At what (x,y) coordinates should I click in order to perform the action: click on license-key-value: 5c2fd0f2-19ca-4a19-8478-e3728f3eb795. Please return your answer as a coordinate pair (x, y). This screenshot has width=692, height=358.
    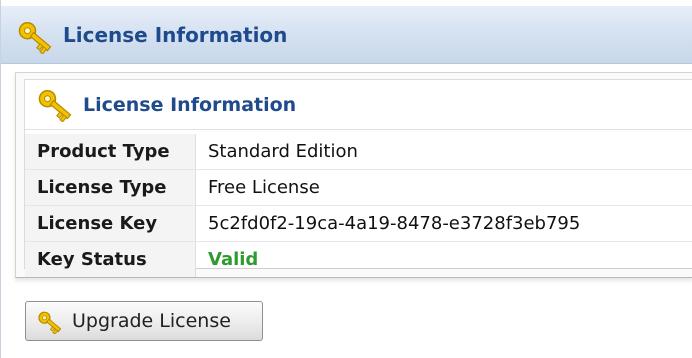
    Looking at the image, I should click on (443, 223).